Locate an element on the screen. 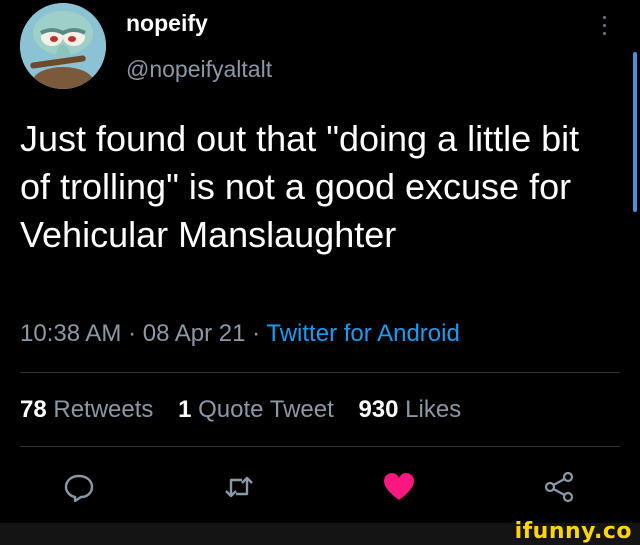 The image size is (640, 545). share-icon is located at coordinates (559, 487).